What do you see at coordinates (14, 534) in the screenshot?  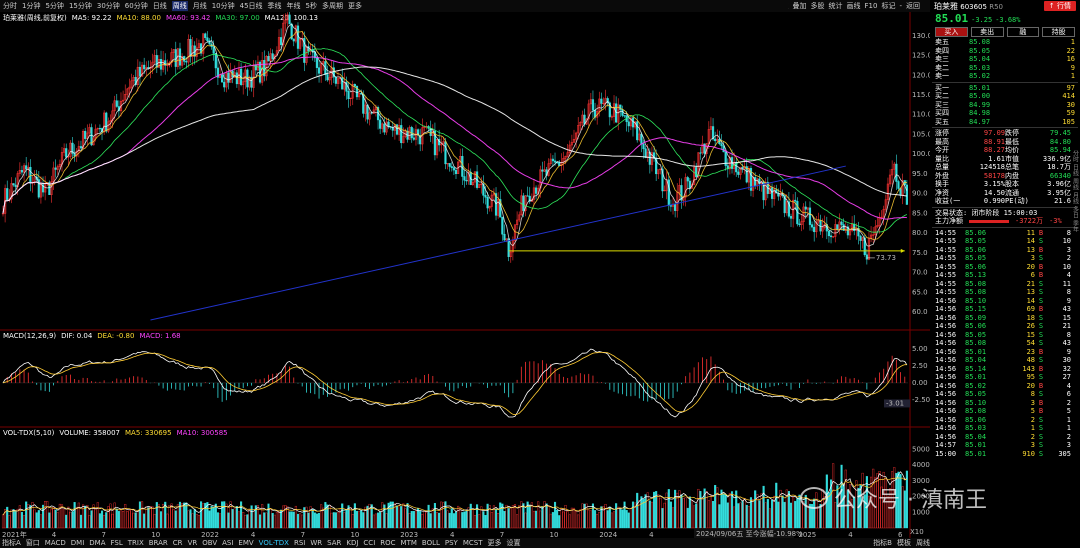 I see `time-axis-label: 2021年` at bounding box center [14, 534].